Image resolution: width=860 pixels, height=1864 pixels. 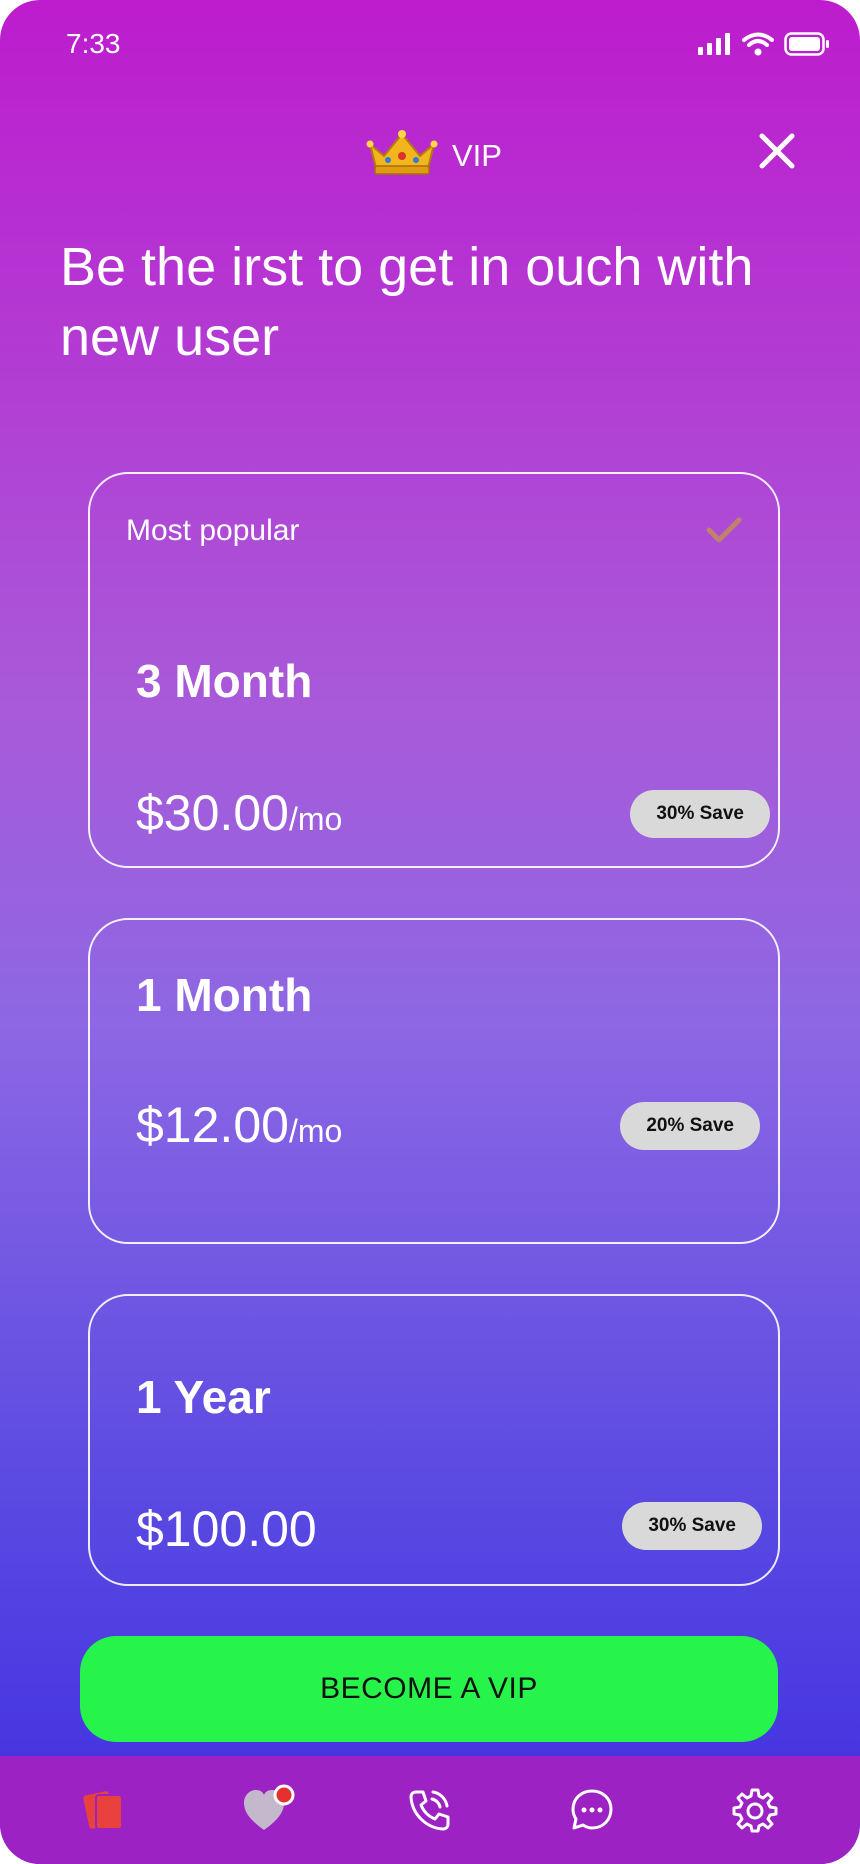 What do you see at coordinates (715, 44) in the screenshot?
I see `signal-icon` at bounding box center [715, 44].